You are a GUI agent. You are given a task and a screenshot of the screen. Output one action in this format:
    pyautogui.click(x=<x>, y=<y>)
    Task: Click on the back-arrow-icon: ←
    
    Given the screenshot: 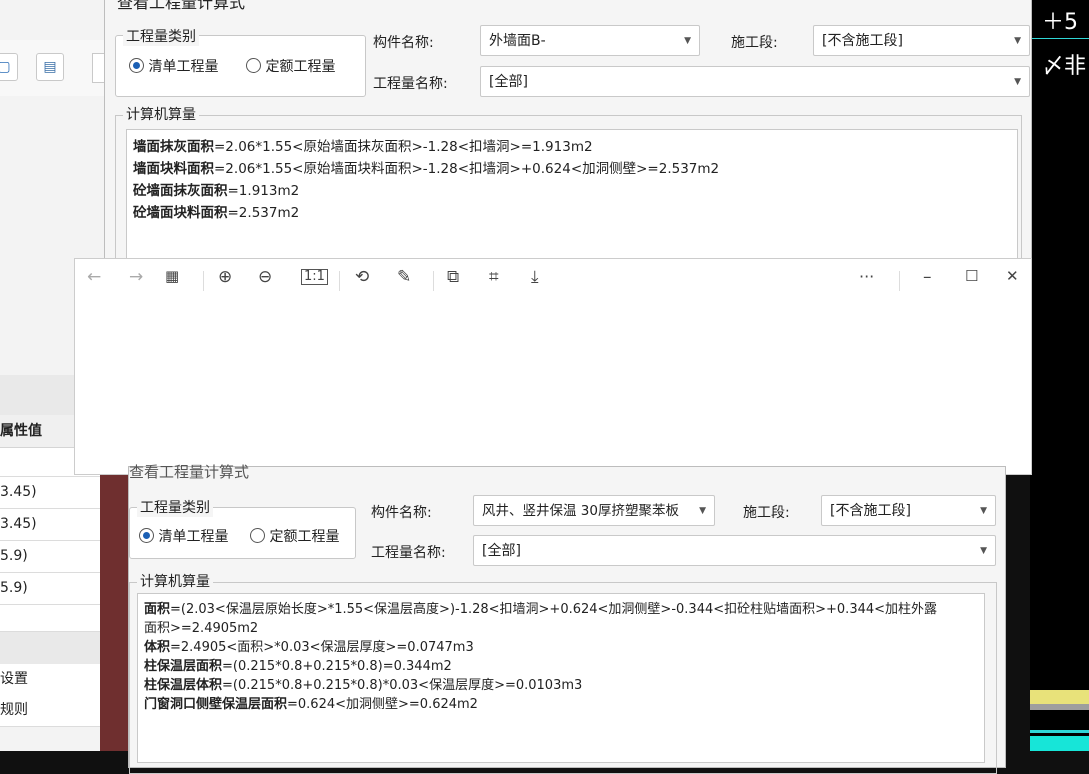 What is the action you would take?
    pyautogui.click(x=94, y=277)
    